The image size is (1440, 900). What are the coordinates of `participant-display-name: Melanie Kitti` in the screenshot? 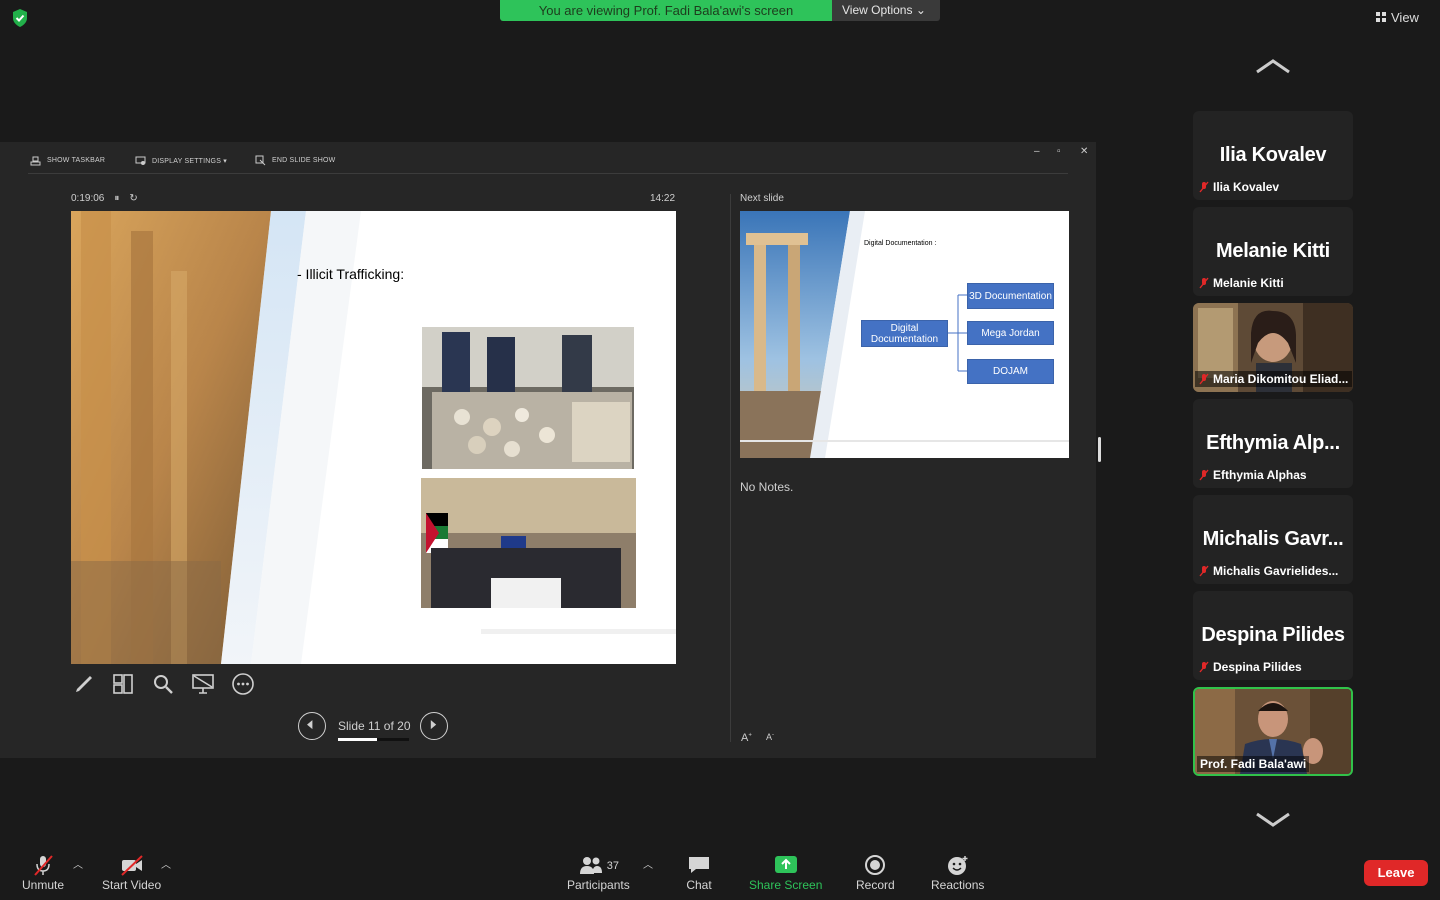 It's located at (1273, 251).